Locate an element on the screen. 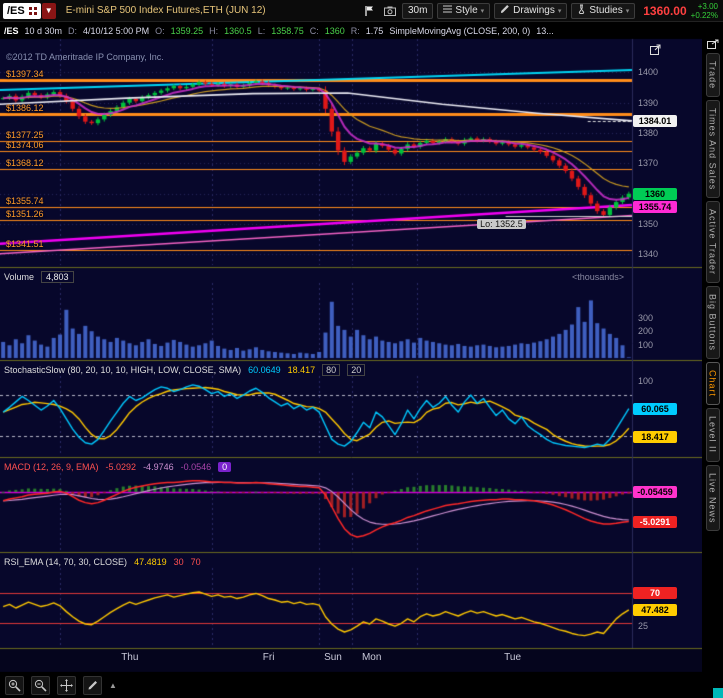 This screenshot has height=698, width=723. quote-cluster: 1360.00 +3.00 +0.22% is located at coordinates (680, 11).